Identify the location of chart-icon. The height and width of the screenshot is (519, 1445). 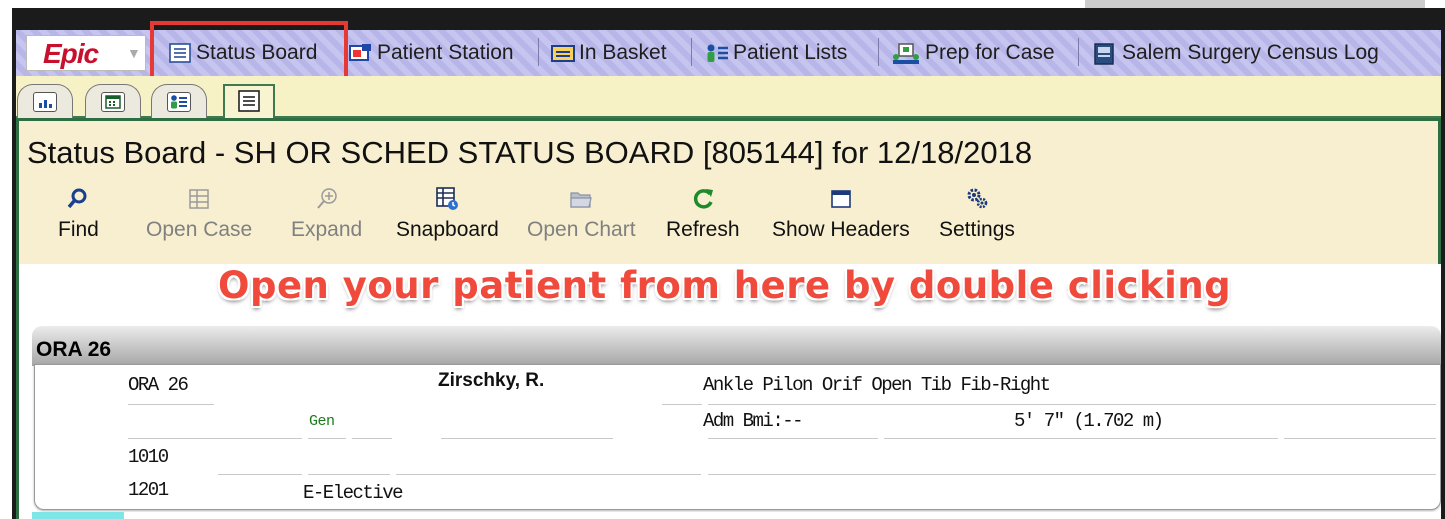
(45, 101).